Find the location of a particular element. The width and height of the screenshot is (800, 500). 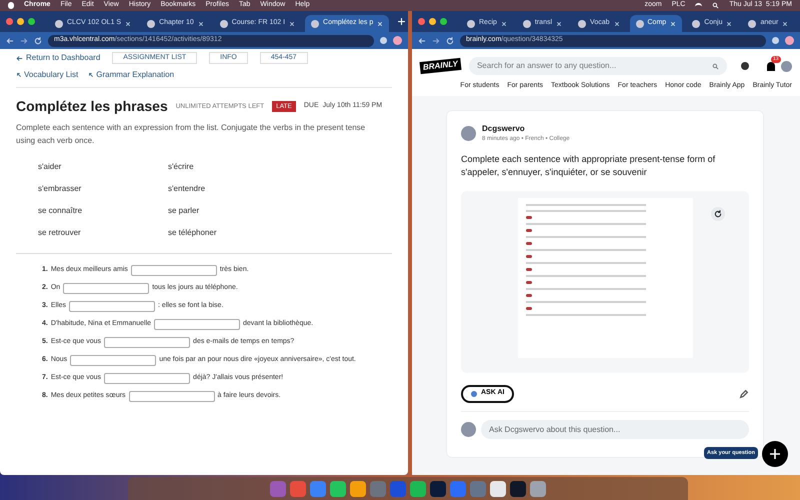

expression-text: s'aider is located at coordinates (50, 167).